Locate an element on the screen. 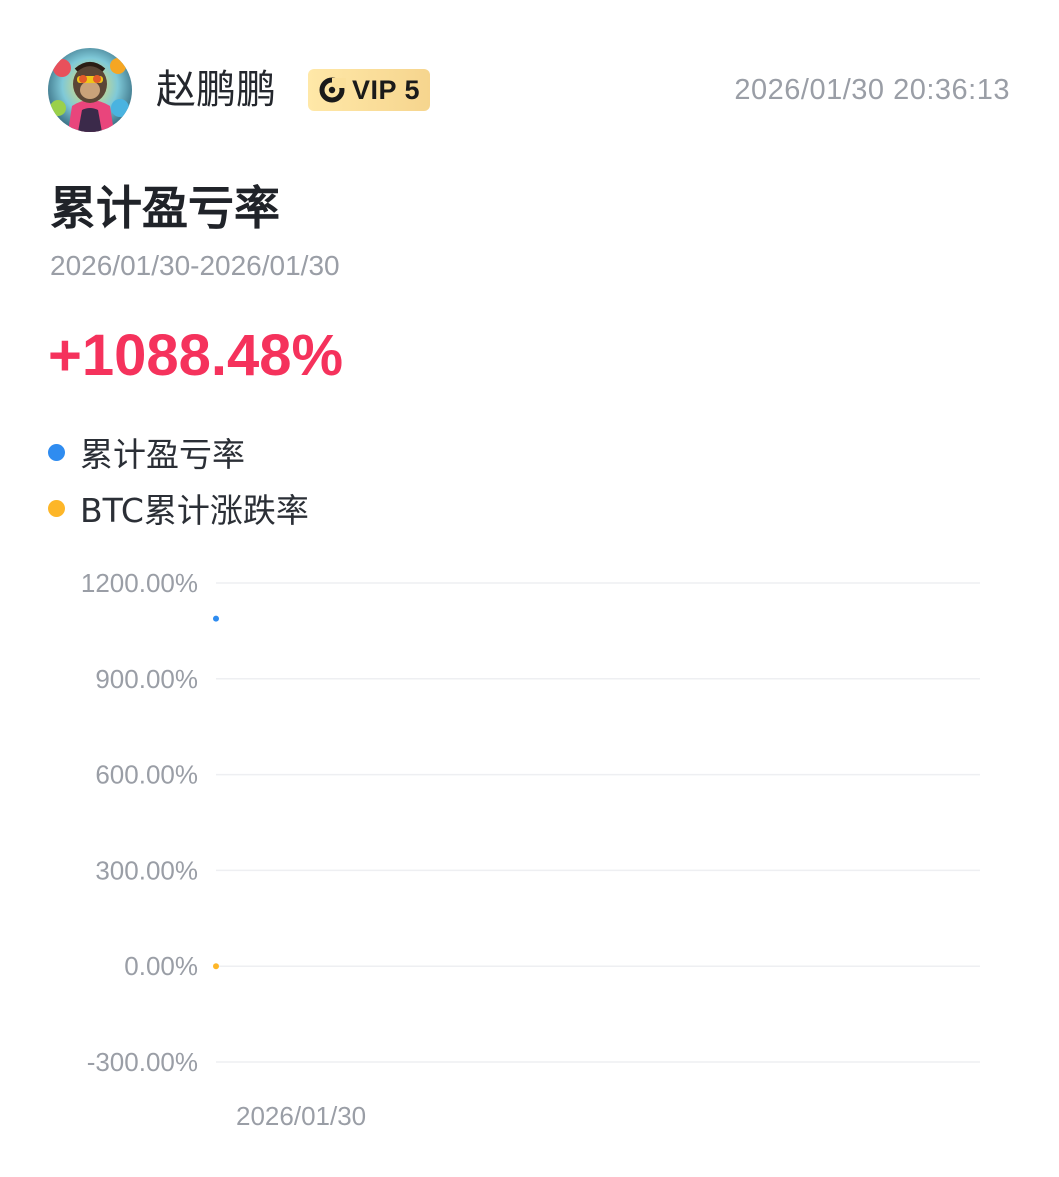 This screenshot has width=1059, height=1177. y-tick-label: 300.00% is located at coordinates (146, 870).